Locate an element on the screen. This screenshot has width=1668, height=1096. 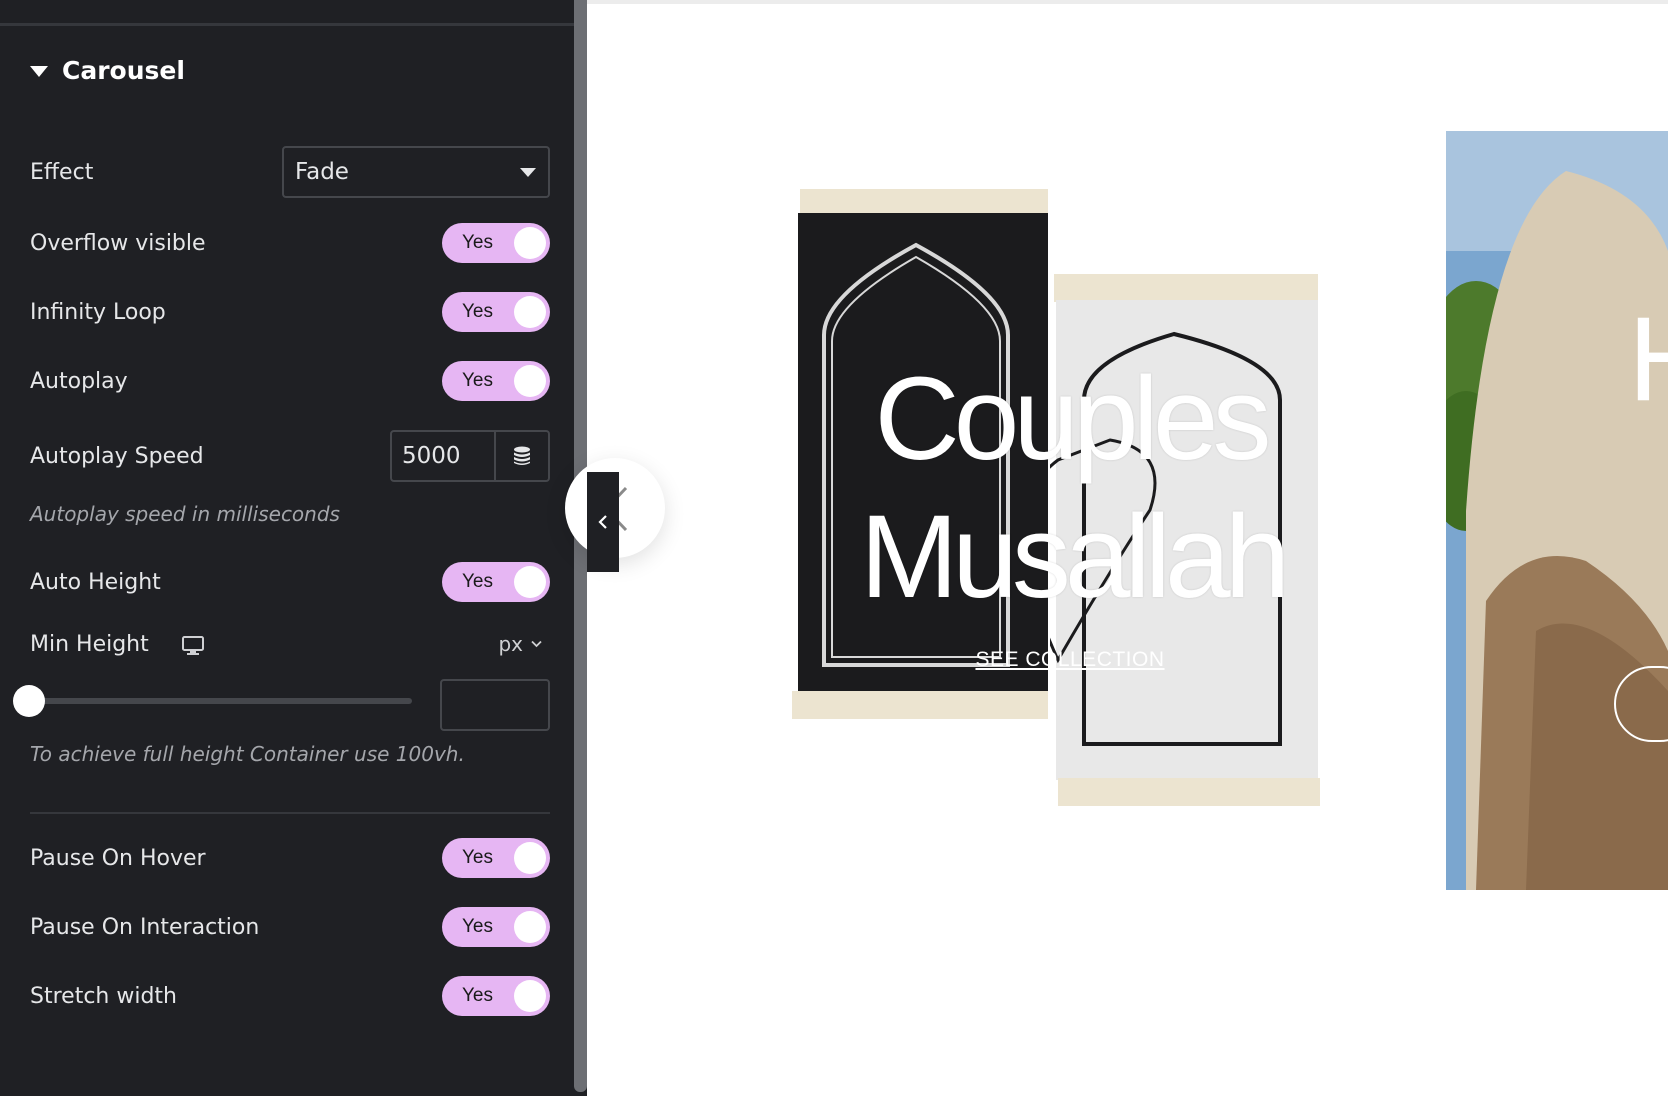
min-height-label-group: Min Height is located at coordinates (117, 644).